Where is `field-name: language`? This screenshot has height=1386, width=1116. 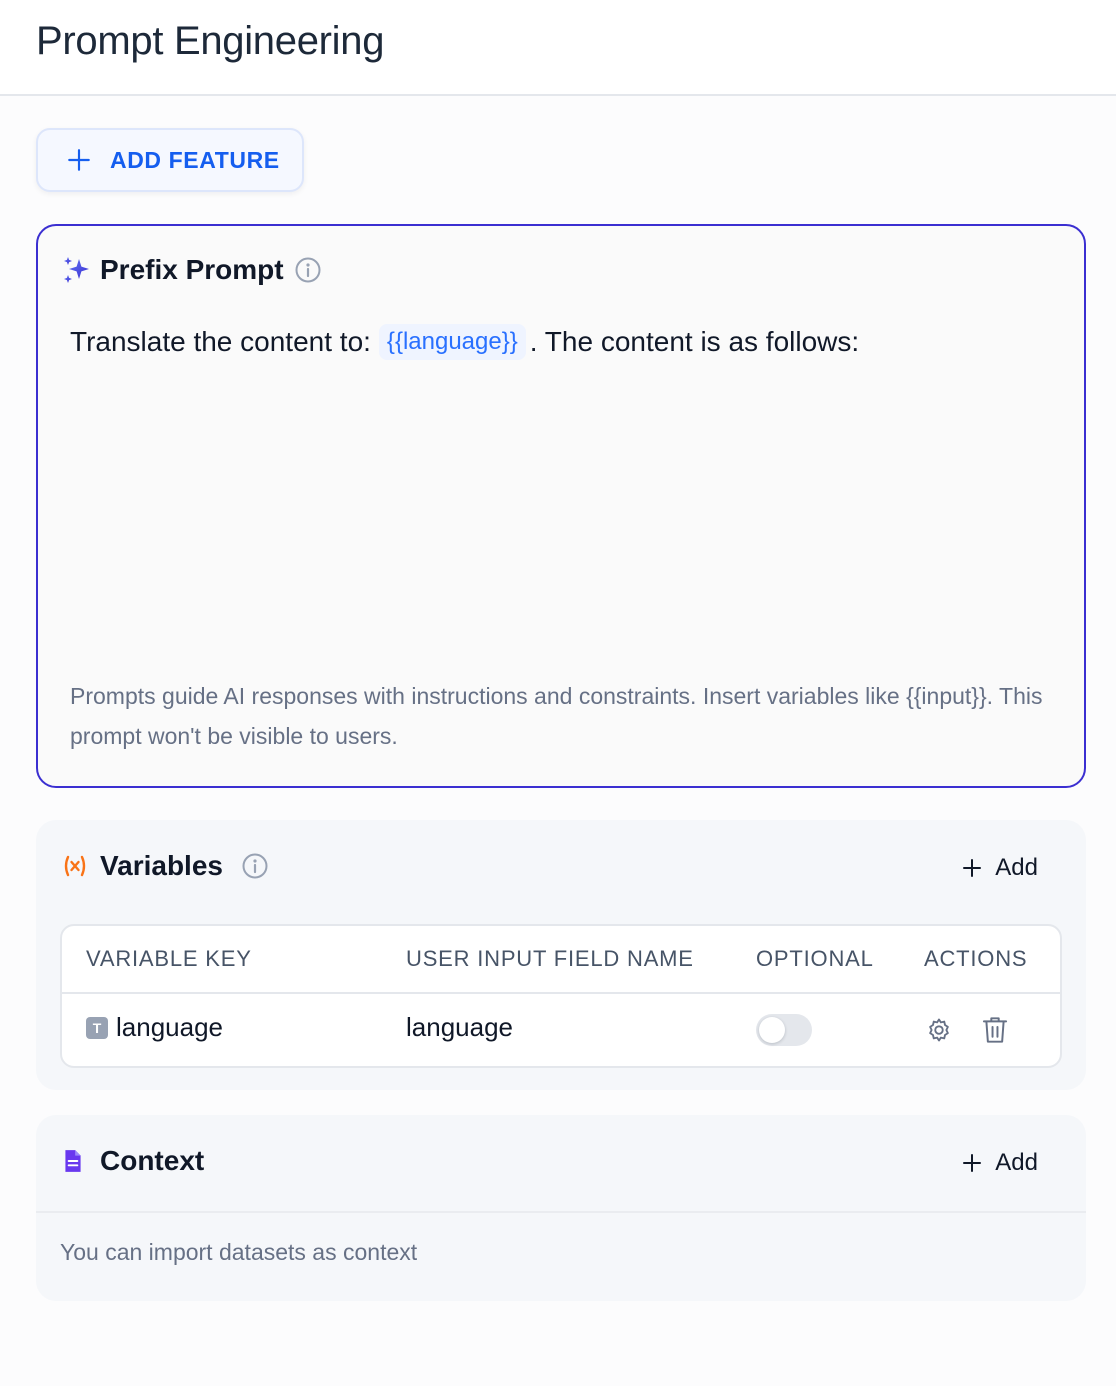
field-name: language is located at coordinates (459, 1027).